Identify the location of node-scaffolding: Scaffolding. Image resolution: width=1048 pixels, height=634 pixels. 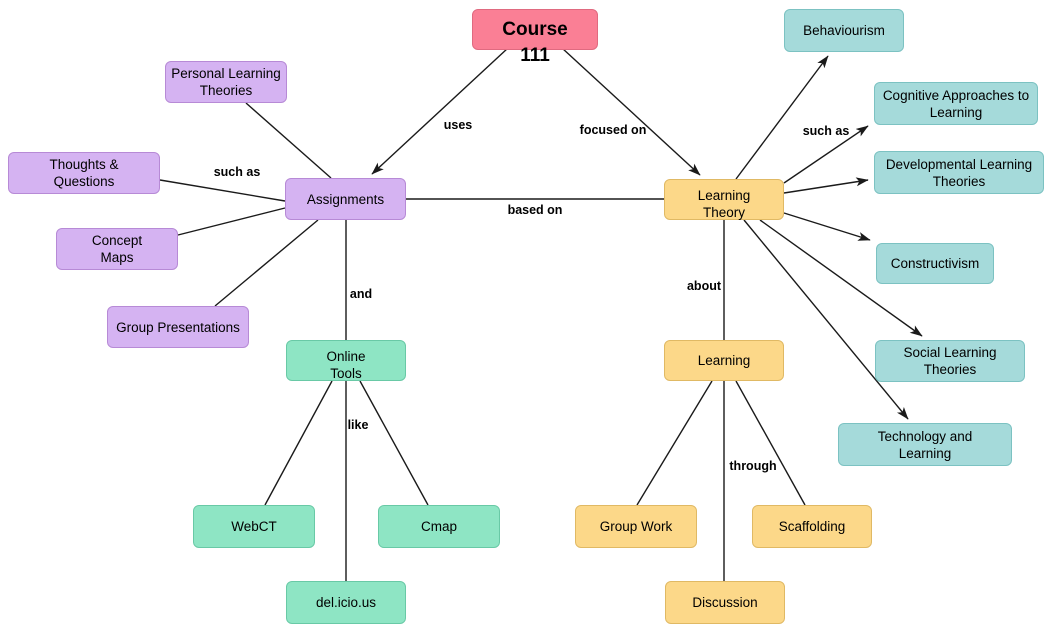
(812, 526).